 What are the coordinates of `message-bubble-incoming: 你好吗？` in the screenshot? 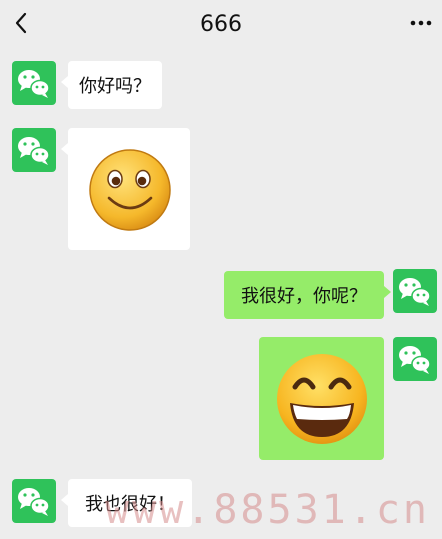 It's located at (115, 85).